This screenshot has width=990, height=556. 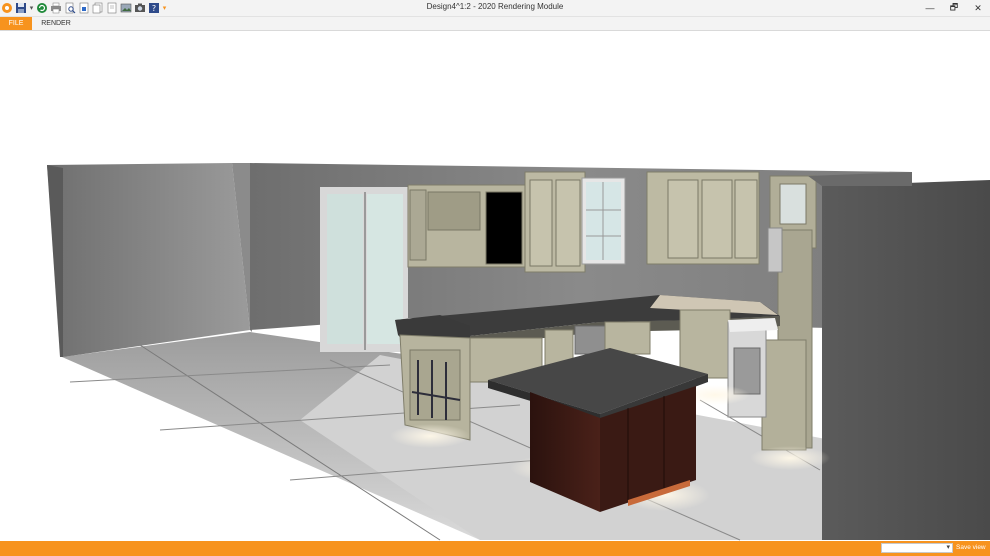 What do you see at coordinates (603, 221) in the screenshot?
I see `kitchen-window` at bounding box center [603, 221].